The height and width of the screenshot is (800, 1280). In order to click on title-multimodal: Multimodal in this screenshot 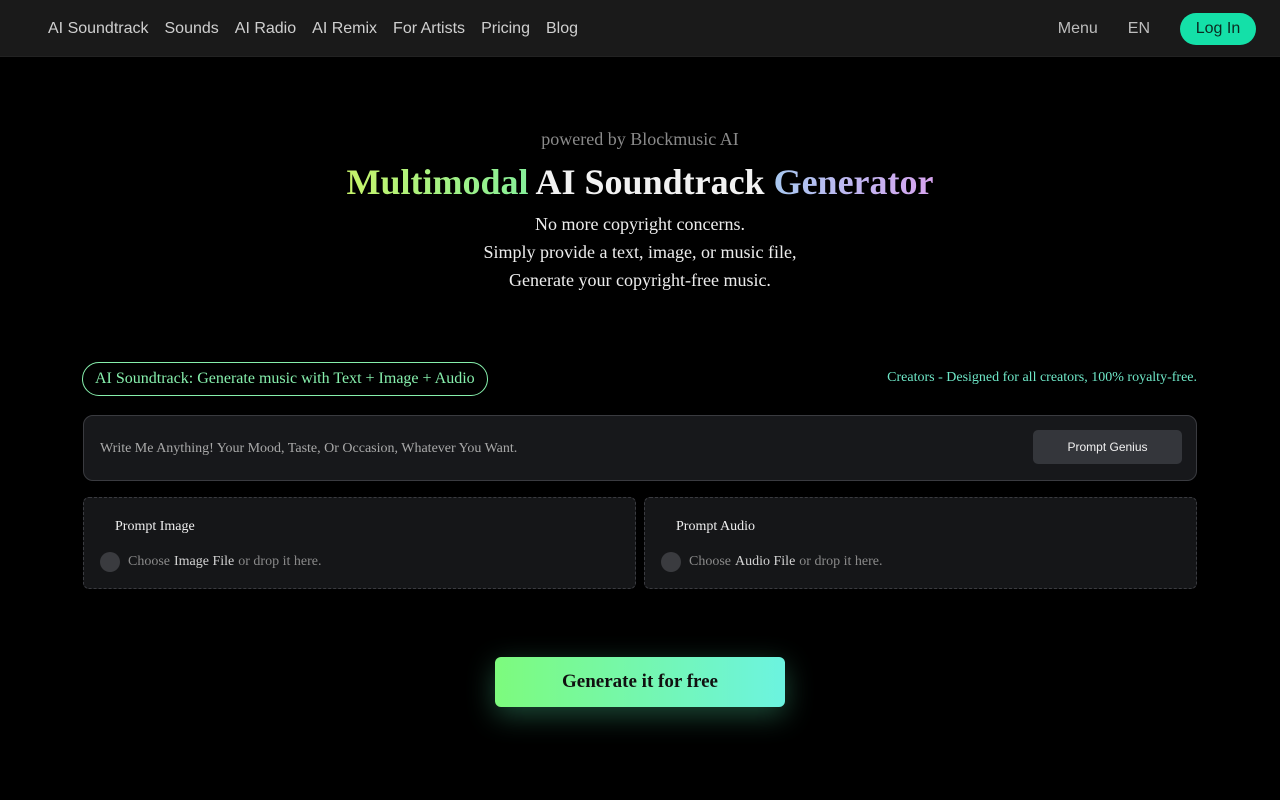, I will do `click(437, 182)`.